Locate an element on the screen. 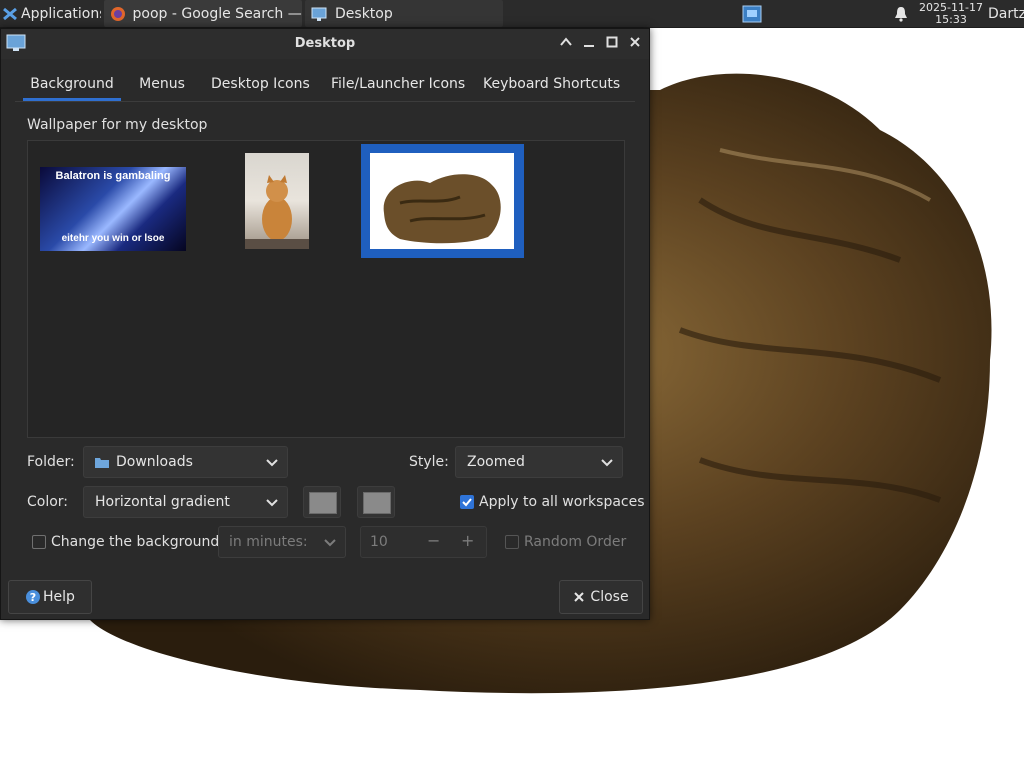 Image resolution: width=1024 pixels, height=768 pixels. secondary-color-button is located at coordinates (376, 502).